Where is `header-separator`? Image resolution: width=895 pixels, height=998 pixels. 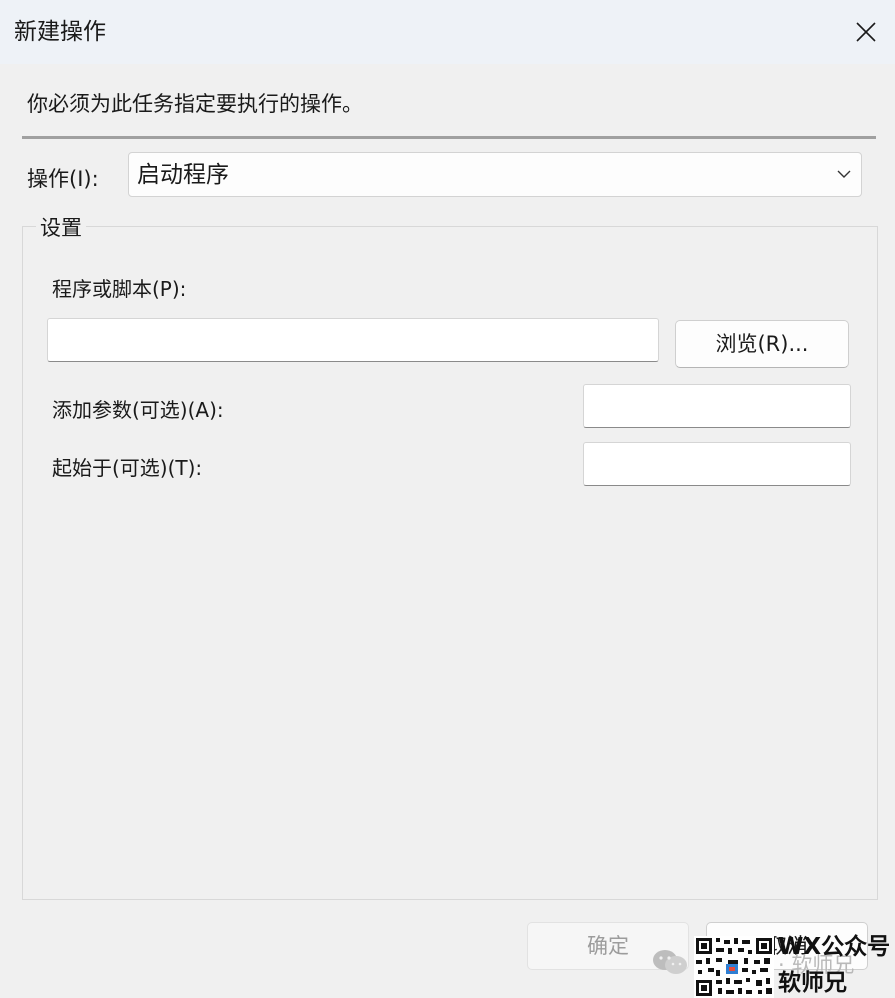 header-separator is located at coordinates (449, 137).